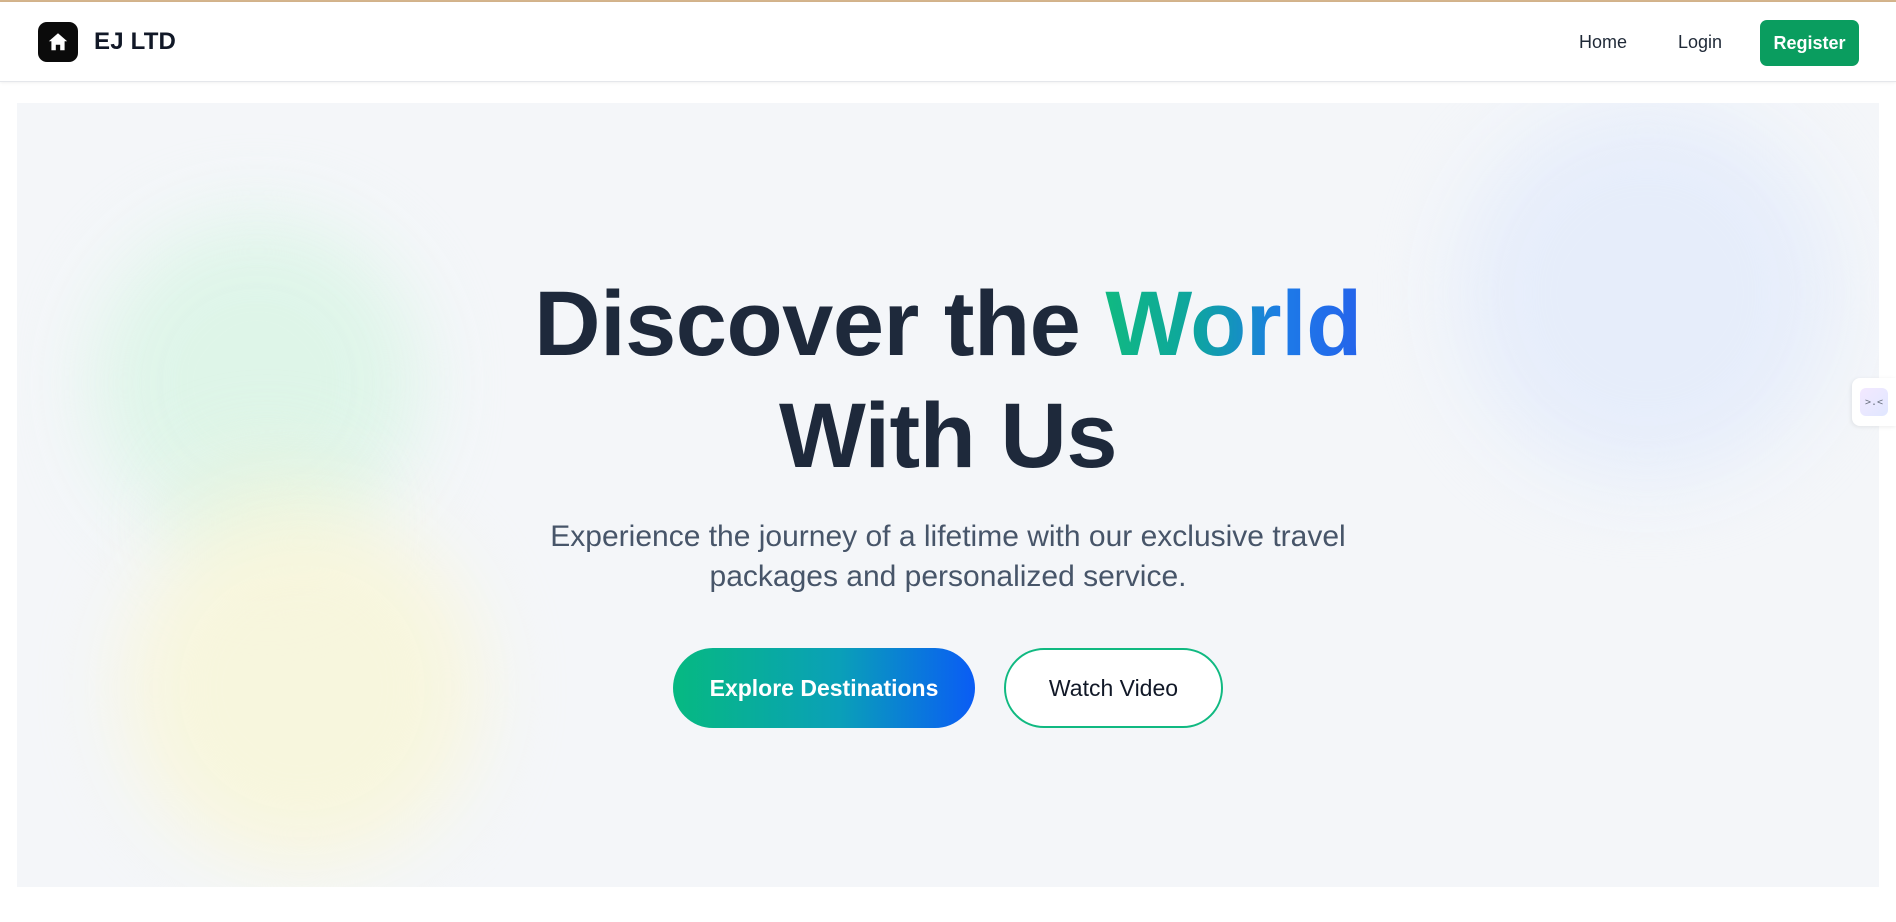  What do you see at coordinates (1809, 43) in the screenshot?
I see `register-button: Register` at bounding box center [1809, 43].